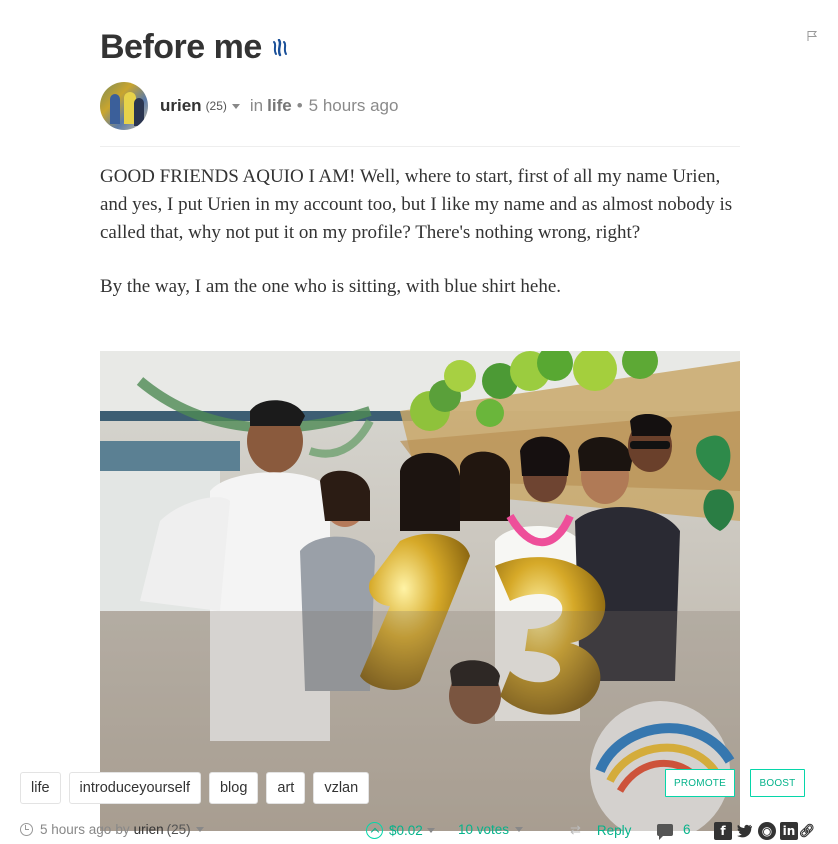  Describe the element at coordinates (233, 788) in the screenshot. I see `tag-blog: blog` at that location.